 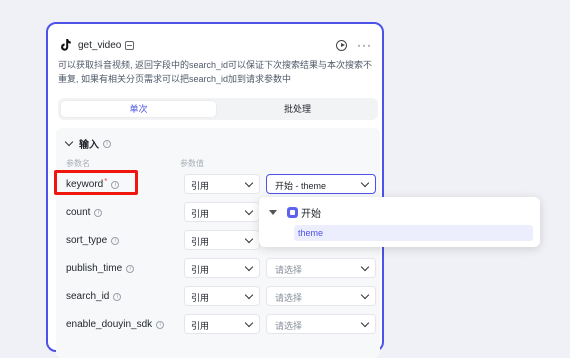 I want to click on caret-down-icon, so click(x=273, y=212).